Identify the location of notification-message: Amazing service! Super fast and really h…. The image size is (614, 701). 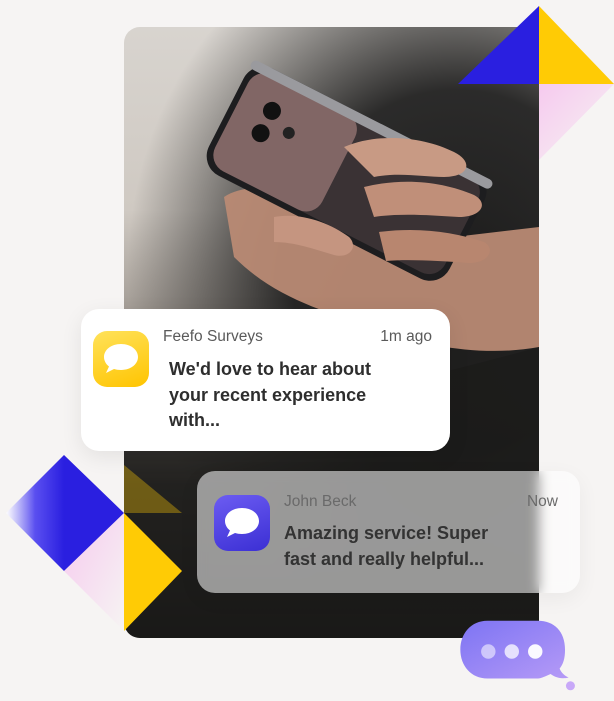
(386, 546).